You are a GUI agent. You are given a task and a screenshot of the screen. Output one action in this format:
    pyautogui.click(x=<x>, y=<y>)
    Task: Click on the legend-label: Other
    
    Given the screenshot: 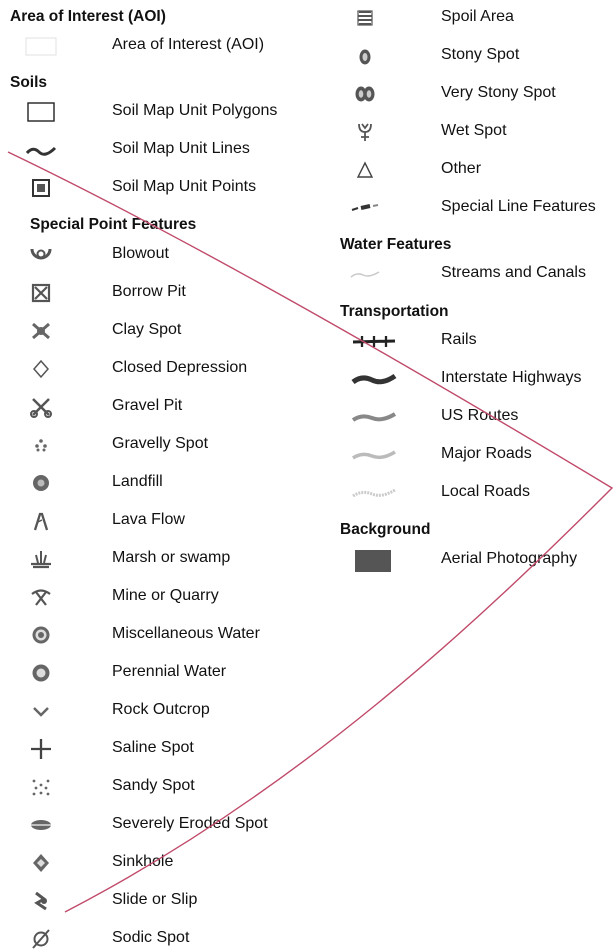 What is the action you would take?
    pyautogui.click(x=461, y=168)
    